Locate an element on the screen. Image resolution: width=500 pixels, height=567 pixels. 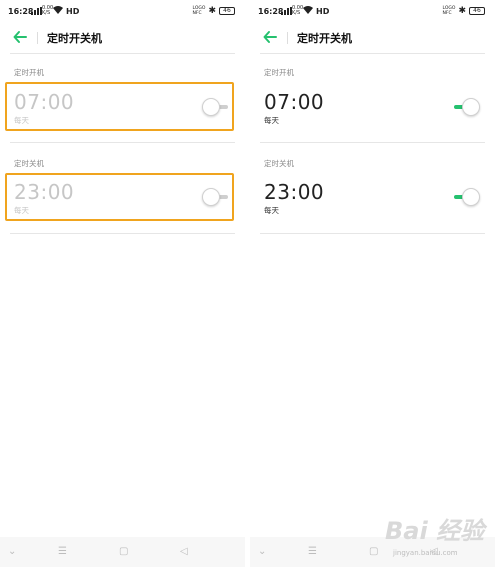
nav-bar: ⌄ ☰ ▢ ◁ is located at coordinates (122, 552).